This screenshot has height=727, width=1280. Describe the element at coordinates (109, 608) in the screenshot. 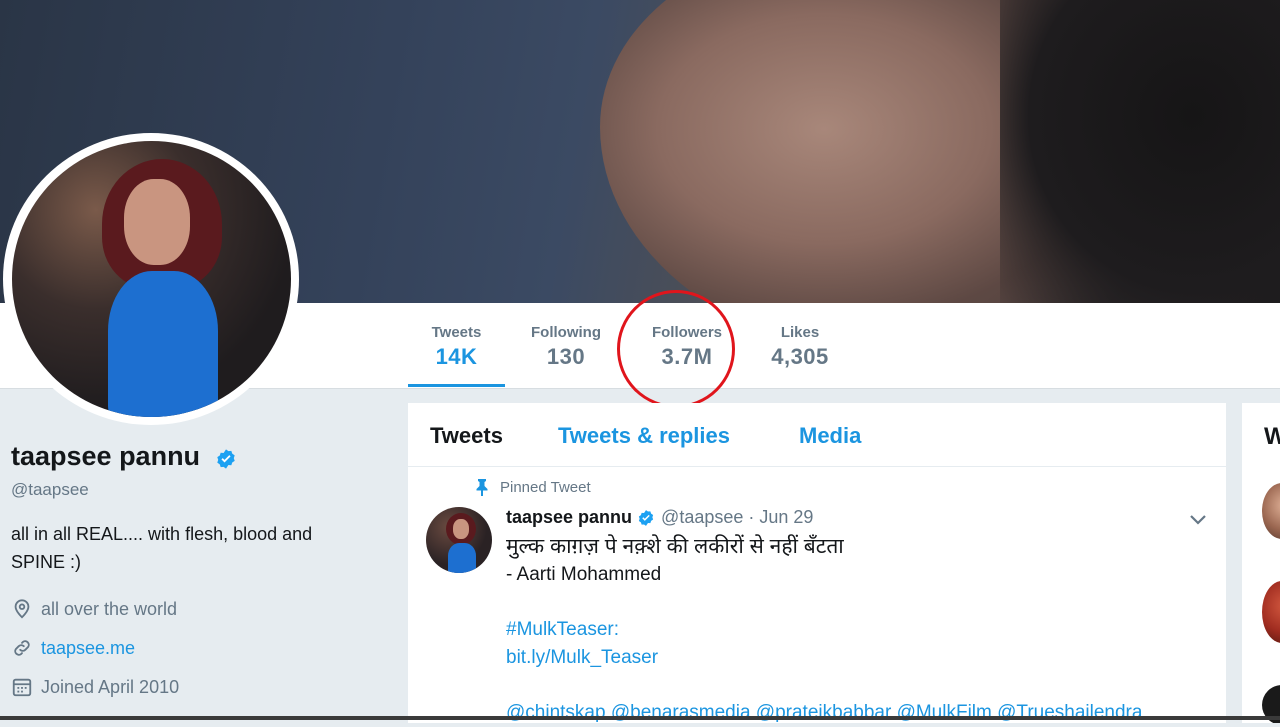

I see `profile-location-text: all over the world` at that location.